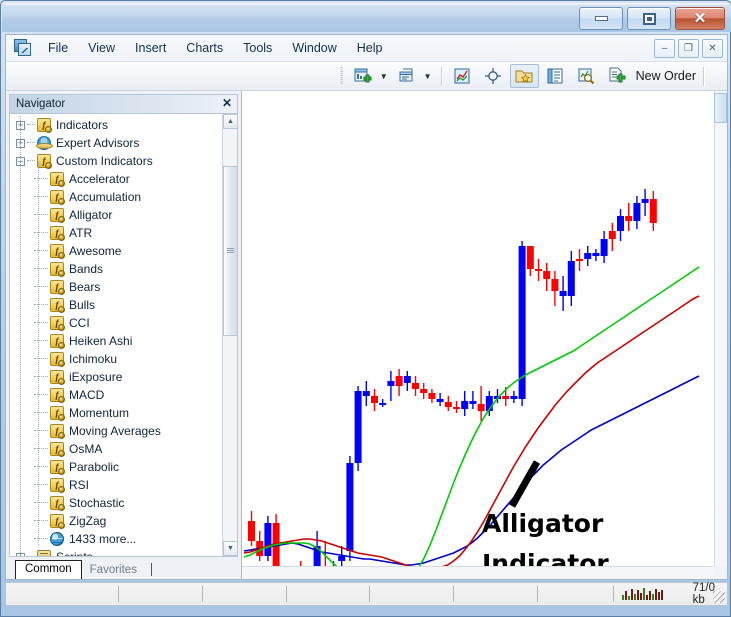 This screenshot has height=617, width=731. What do you see at coordinates (113, 570) in the screenshot?
I see `tab-favorites: Favorites` at bounding box center [113, 570].